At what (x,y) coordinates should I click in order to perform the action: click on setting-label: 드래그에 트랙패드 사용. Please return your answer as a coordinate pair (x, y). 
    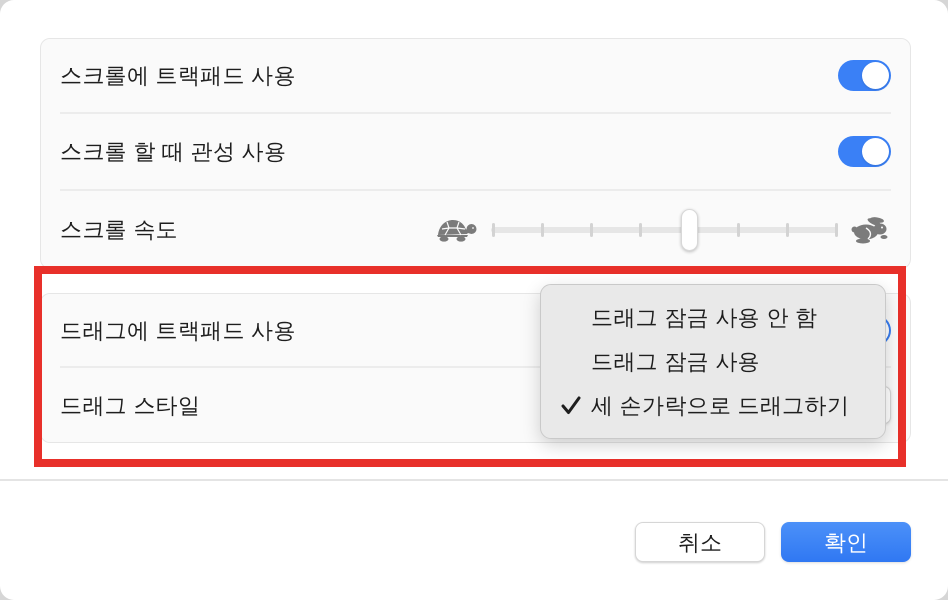
    Looking at the image, I should click on (178, 330).